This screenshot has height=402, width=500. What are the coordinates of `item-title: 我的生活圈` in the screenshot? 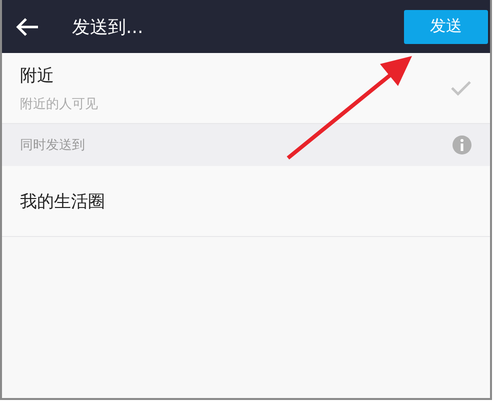 It's located at (63, 201).